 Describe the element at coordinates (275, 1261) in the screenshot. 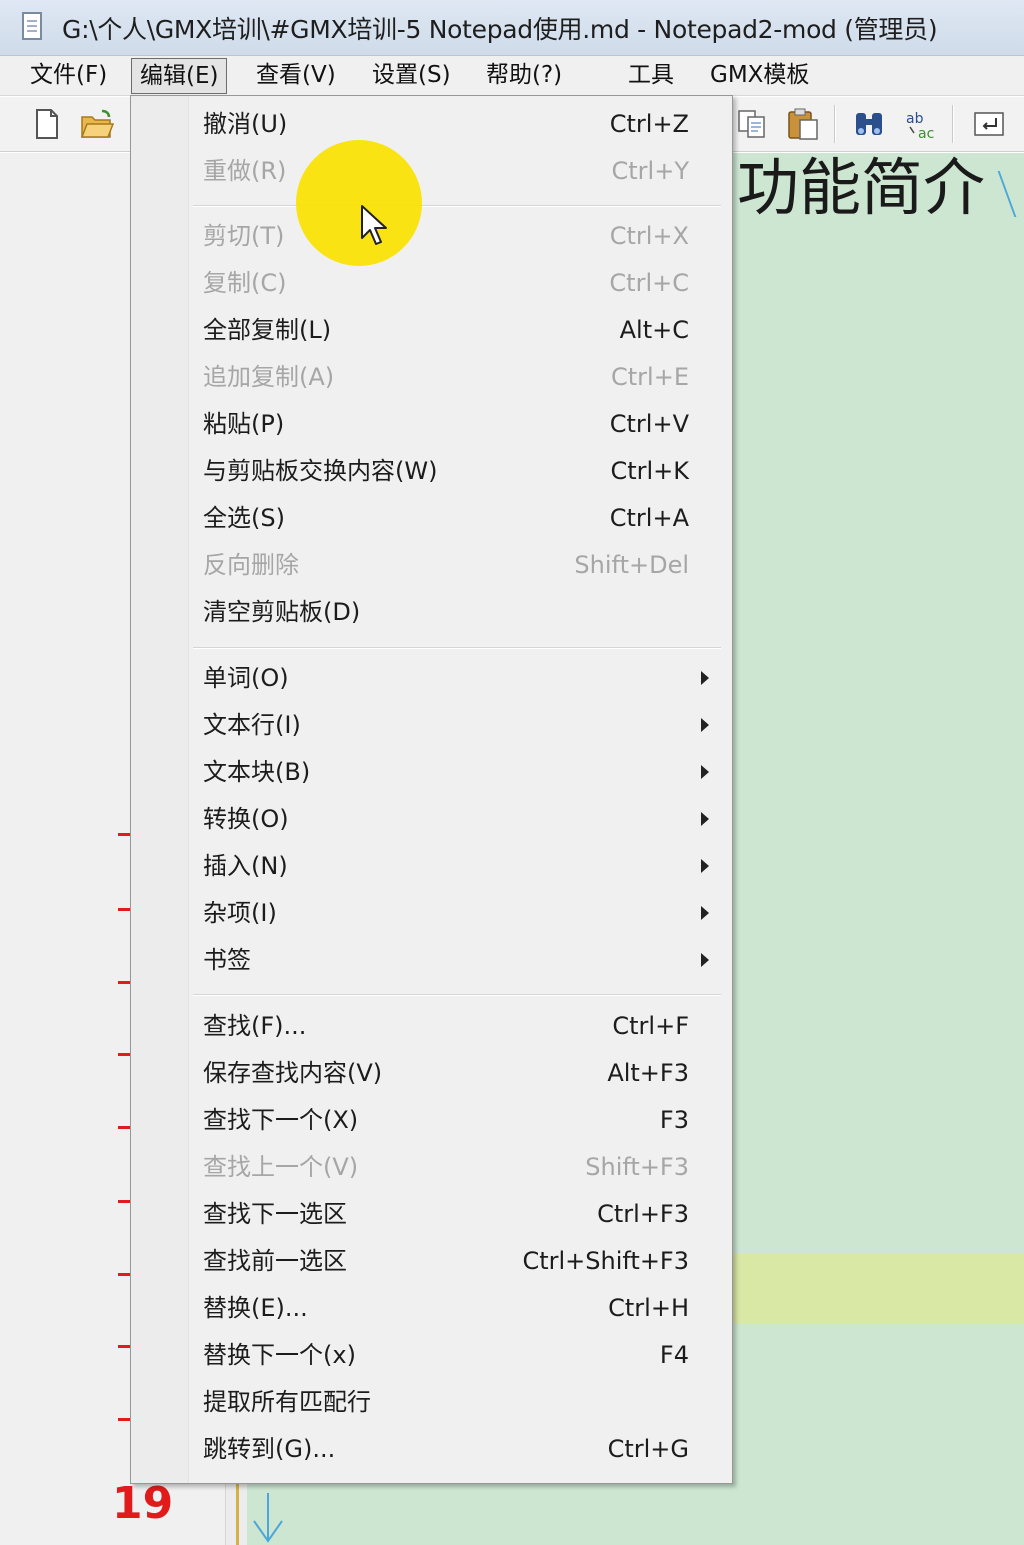

I see `menu-item-label: 查找前一选区` at that location.